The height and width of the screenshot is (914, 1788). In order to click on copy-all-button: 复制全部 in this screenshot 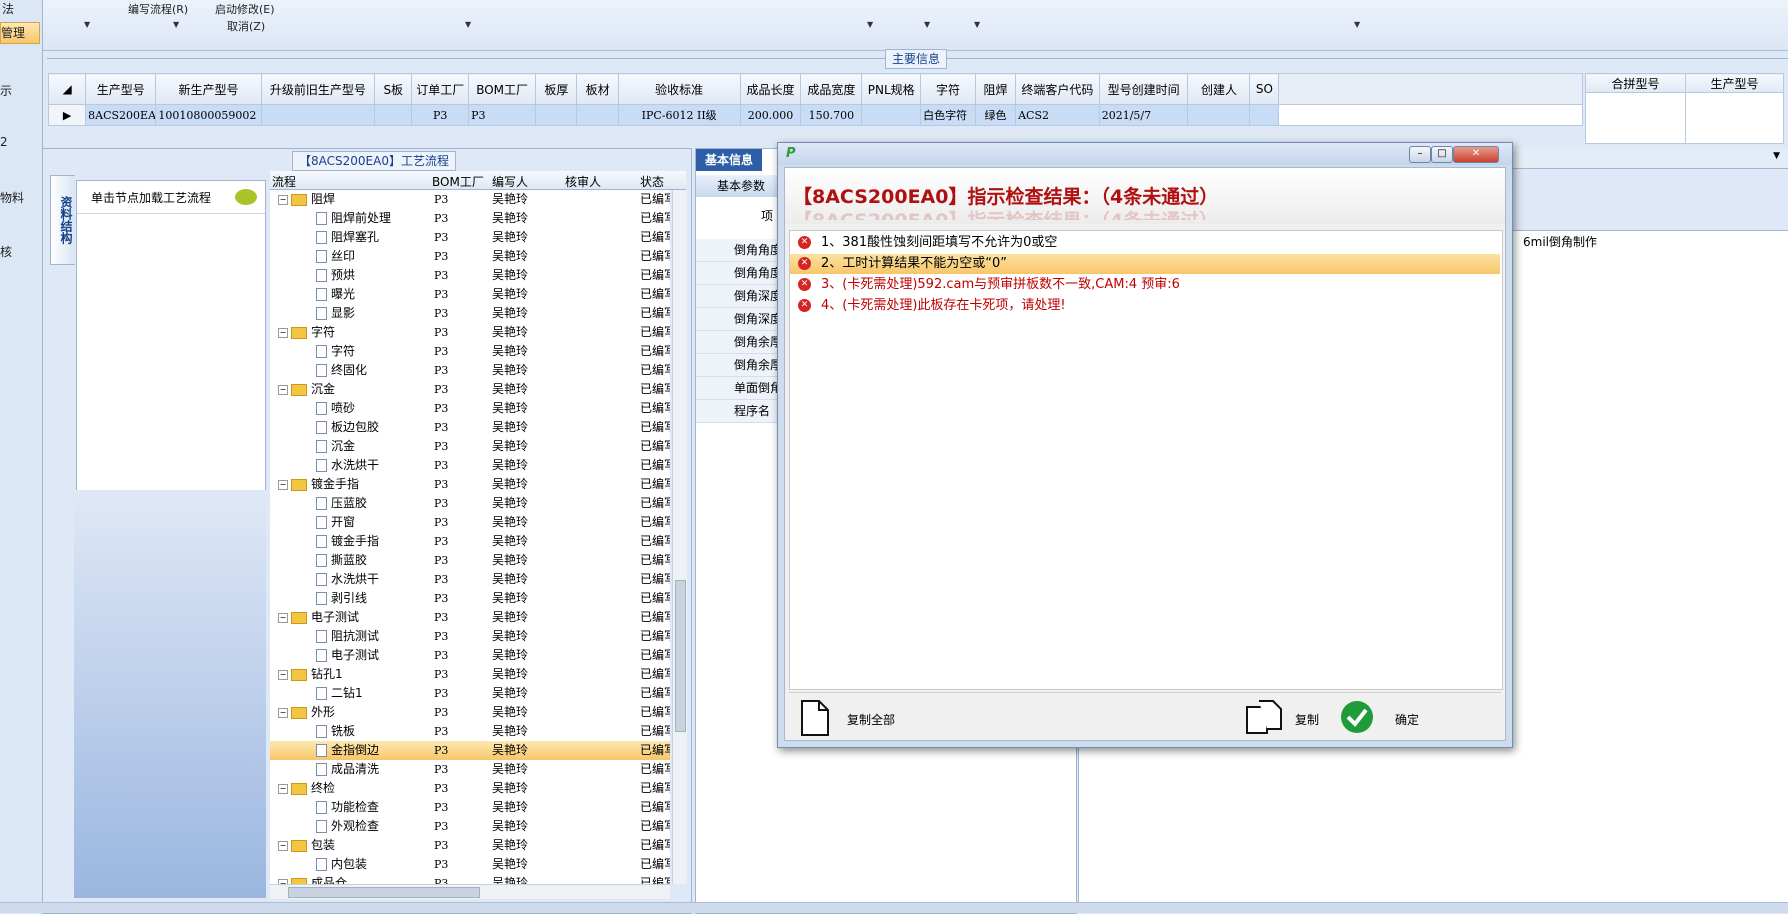, I will do `click(859, 717)`.